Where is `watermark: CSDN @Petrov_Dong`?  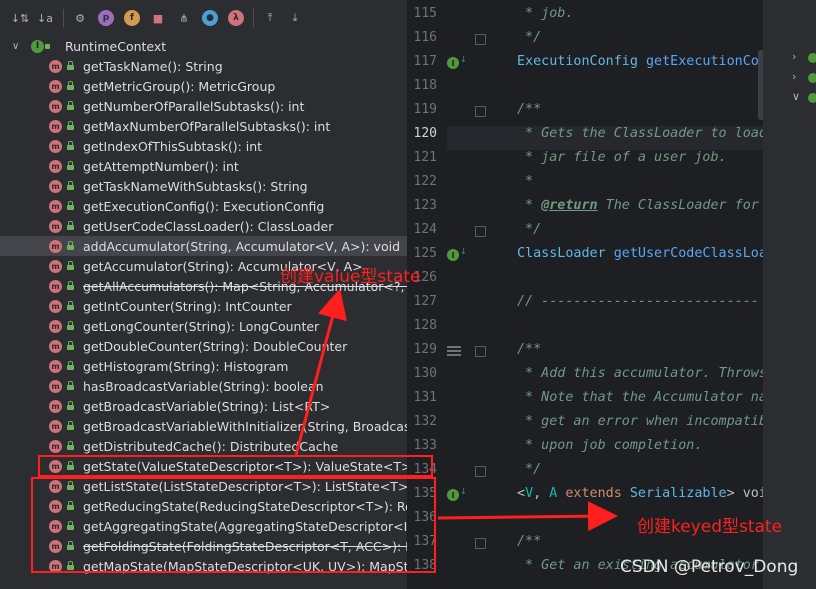
watermark: CSDN @Petrov_Dong is located at coordinates (709, 567).